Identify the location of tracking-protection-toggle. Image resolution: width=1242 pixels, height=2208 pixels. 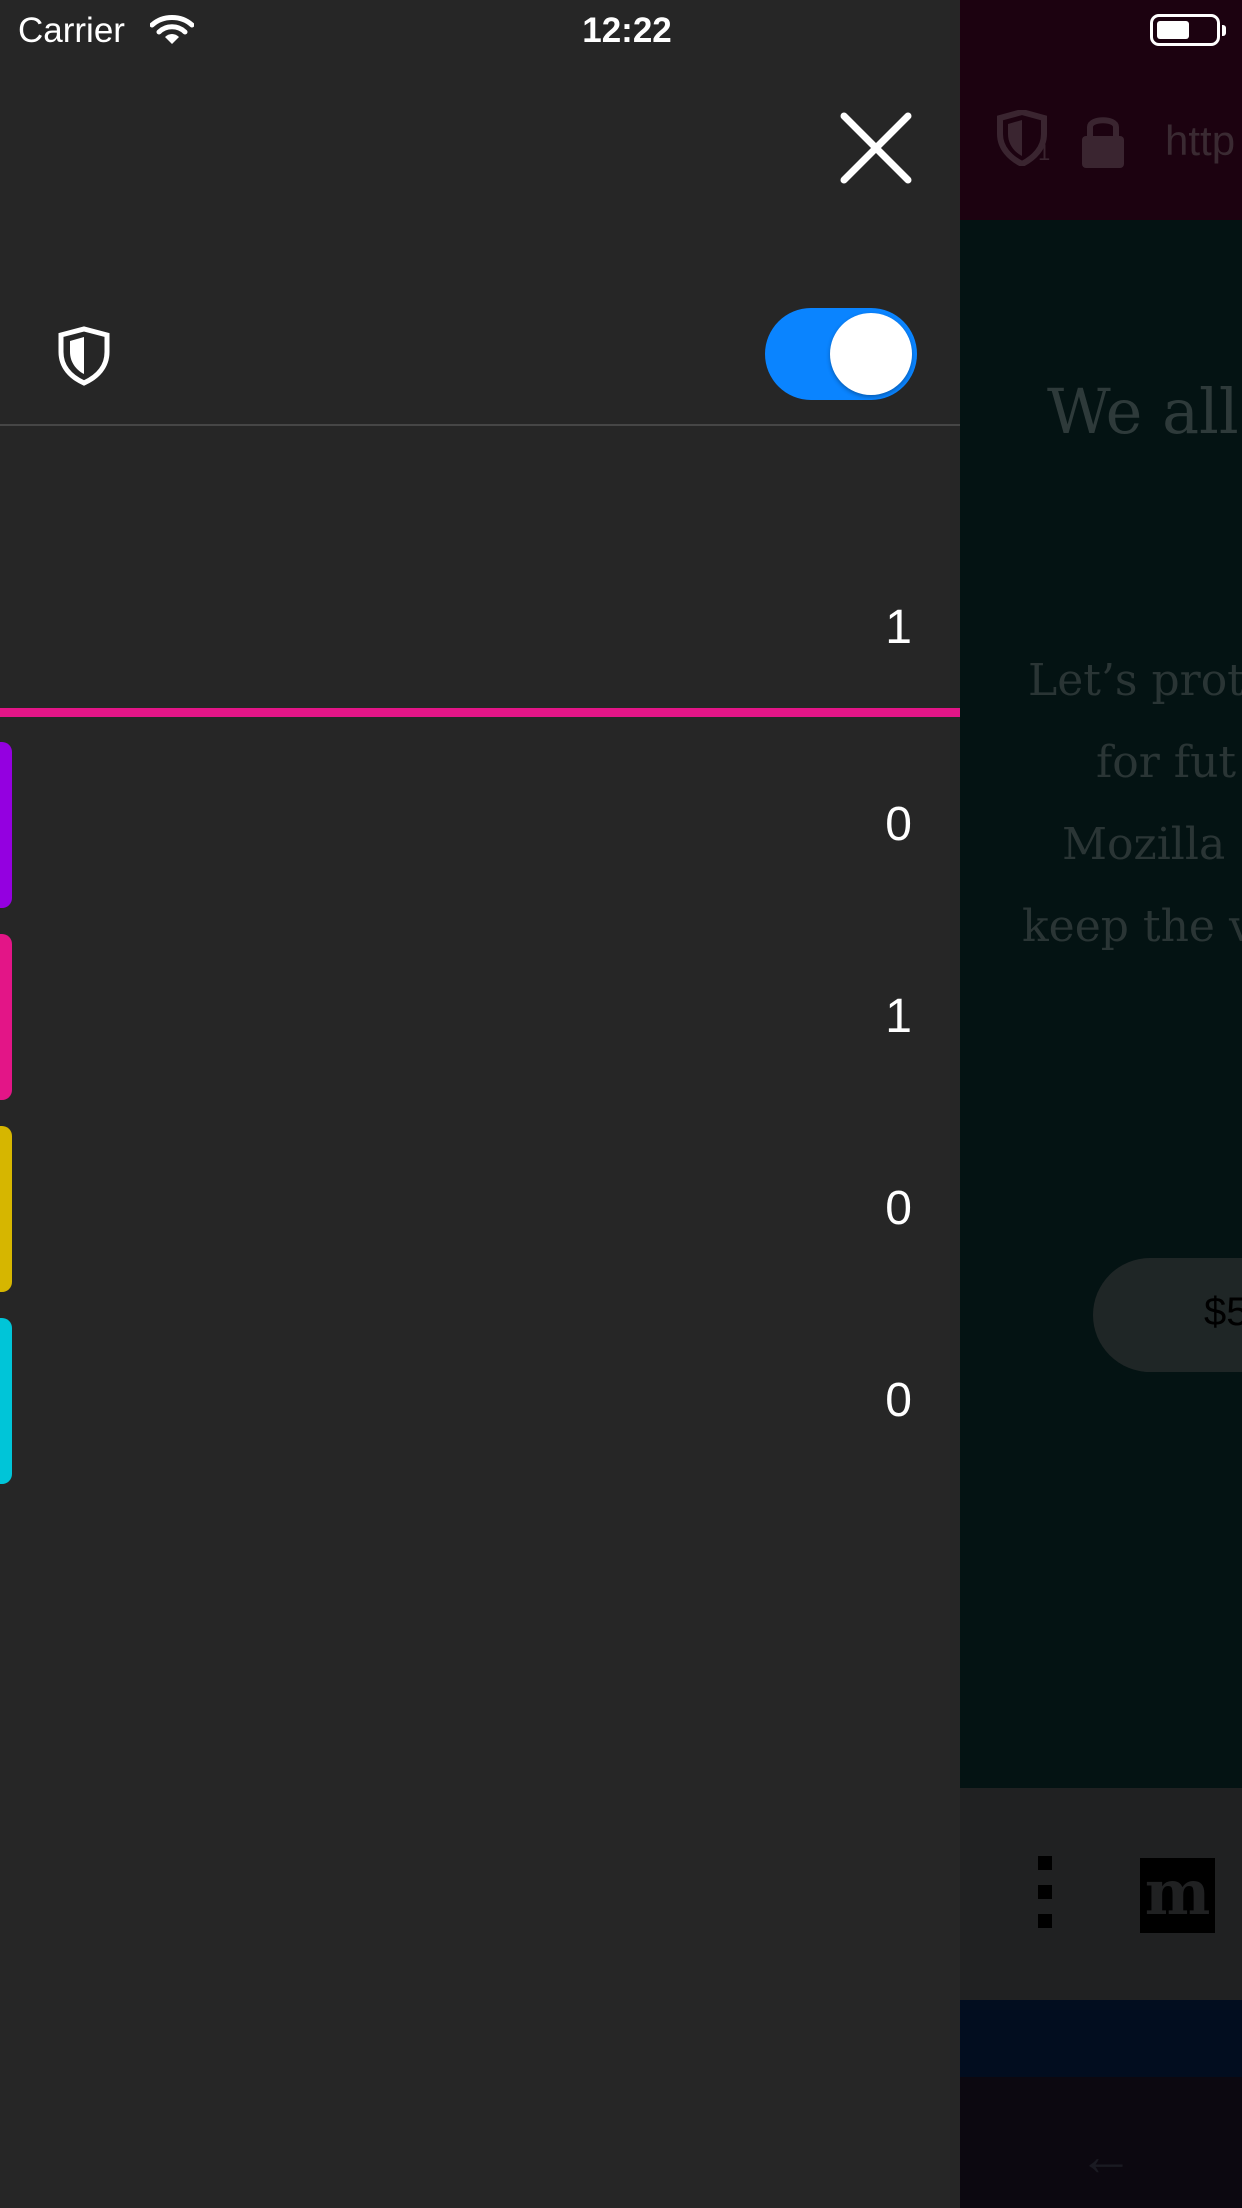
(841, 354).